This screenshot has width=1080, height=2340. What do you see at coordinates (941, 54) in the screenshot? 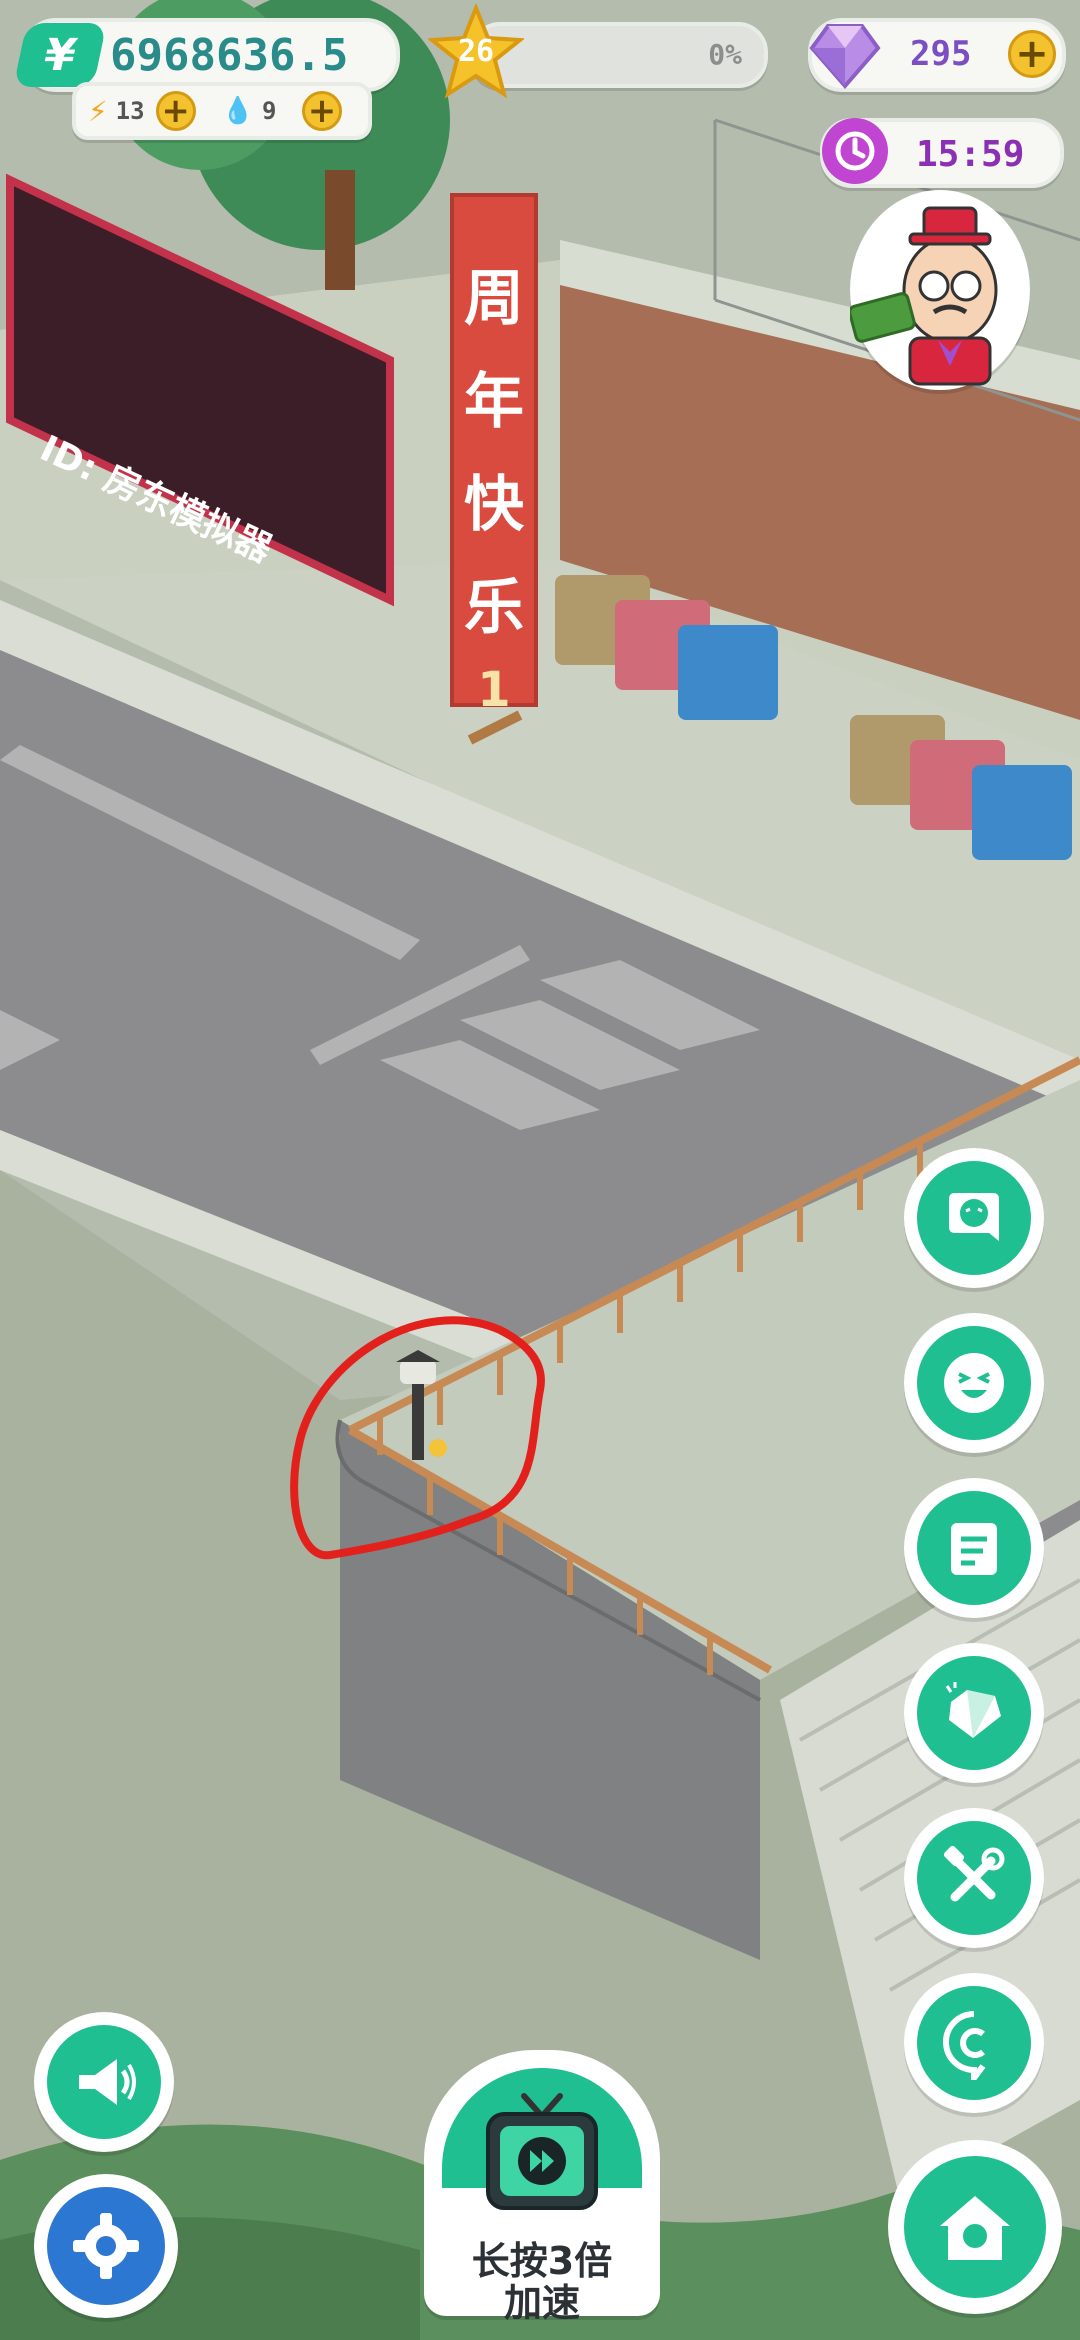
I see `gem-value: 295` at bounding box center [941, 54].